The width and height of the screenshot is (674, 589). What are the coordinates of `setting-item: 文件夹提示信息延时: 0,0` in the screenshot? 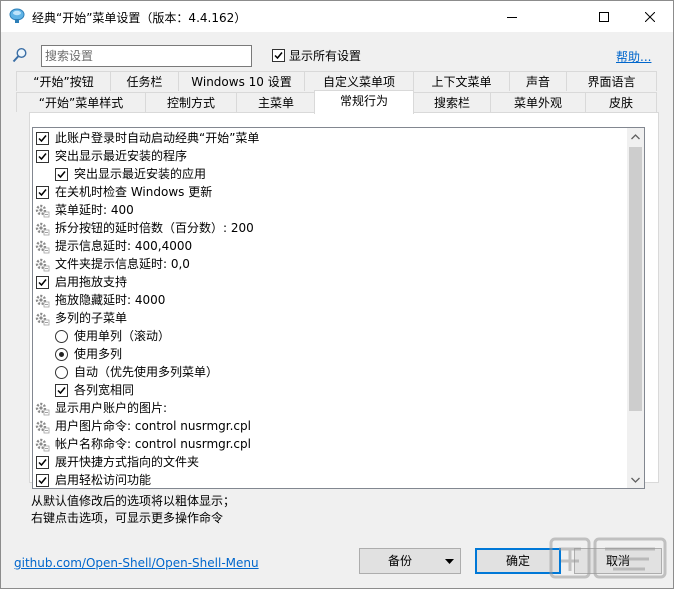 It's located at (329, 264).